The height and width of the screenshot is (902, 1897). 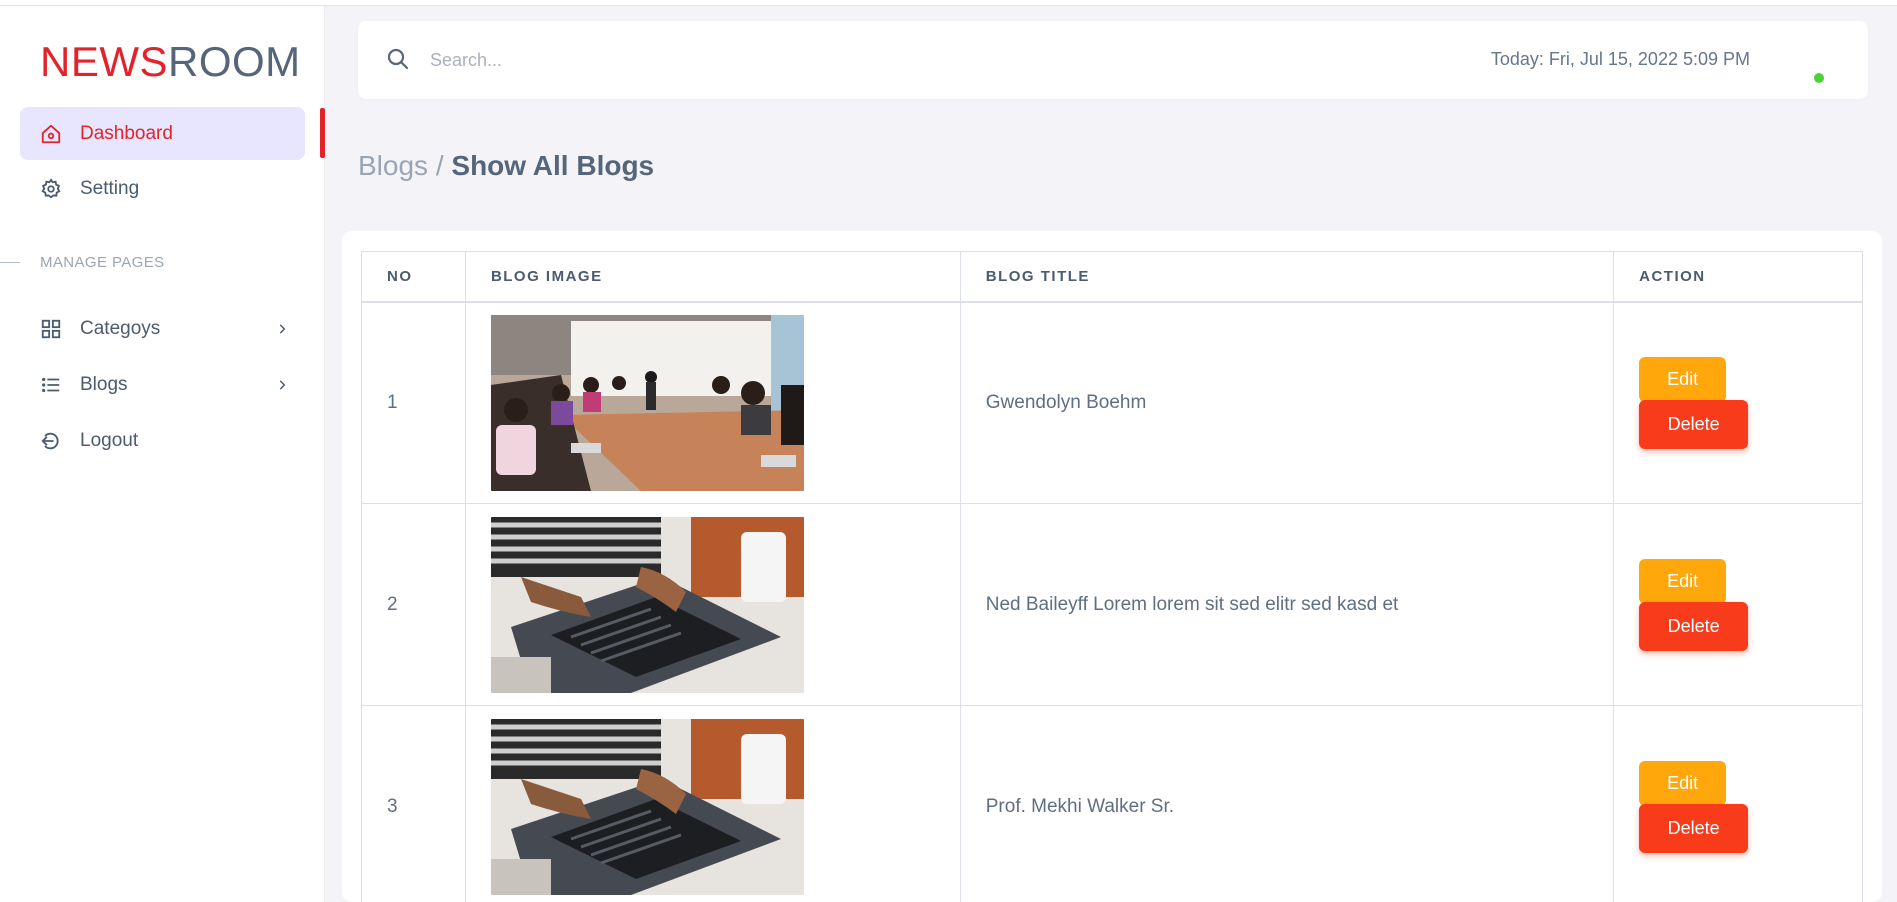 I want to click on active-indicator, so click(x=322, y=133).